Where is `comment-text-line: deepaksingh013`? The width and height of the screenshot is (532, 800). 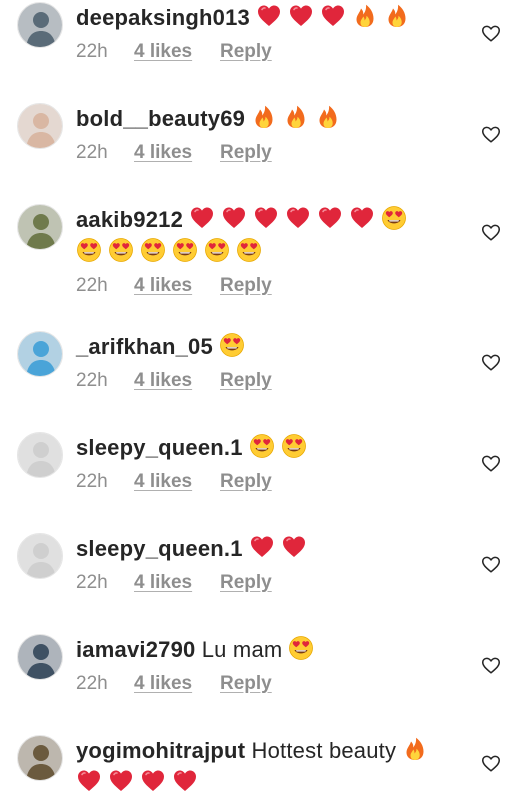 comment-text-line: deepaksingh013 is located at coordinates (271, 18).